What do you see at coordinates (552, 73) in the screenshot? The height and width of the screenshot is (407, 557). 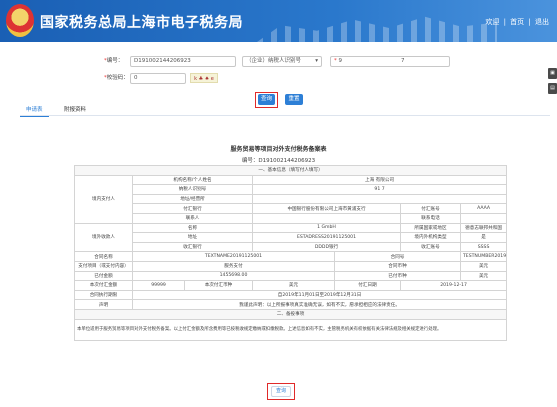 I see `side-tool-icon: ▣` at bounding box center [552, 73].